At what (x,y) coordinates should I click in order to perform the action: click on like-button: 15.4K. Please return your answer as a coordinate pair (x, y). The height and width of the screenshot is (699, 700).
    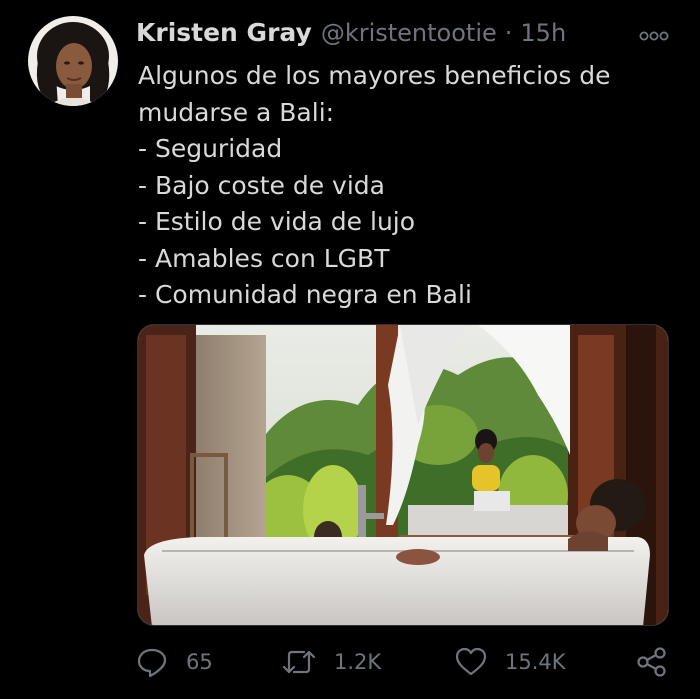
    Looking at the image, I should click on (510, 662).